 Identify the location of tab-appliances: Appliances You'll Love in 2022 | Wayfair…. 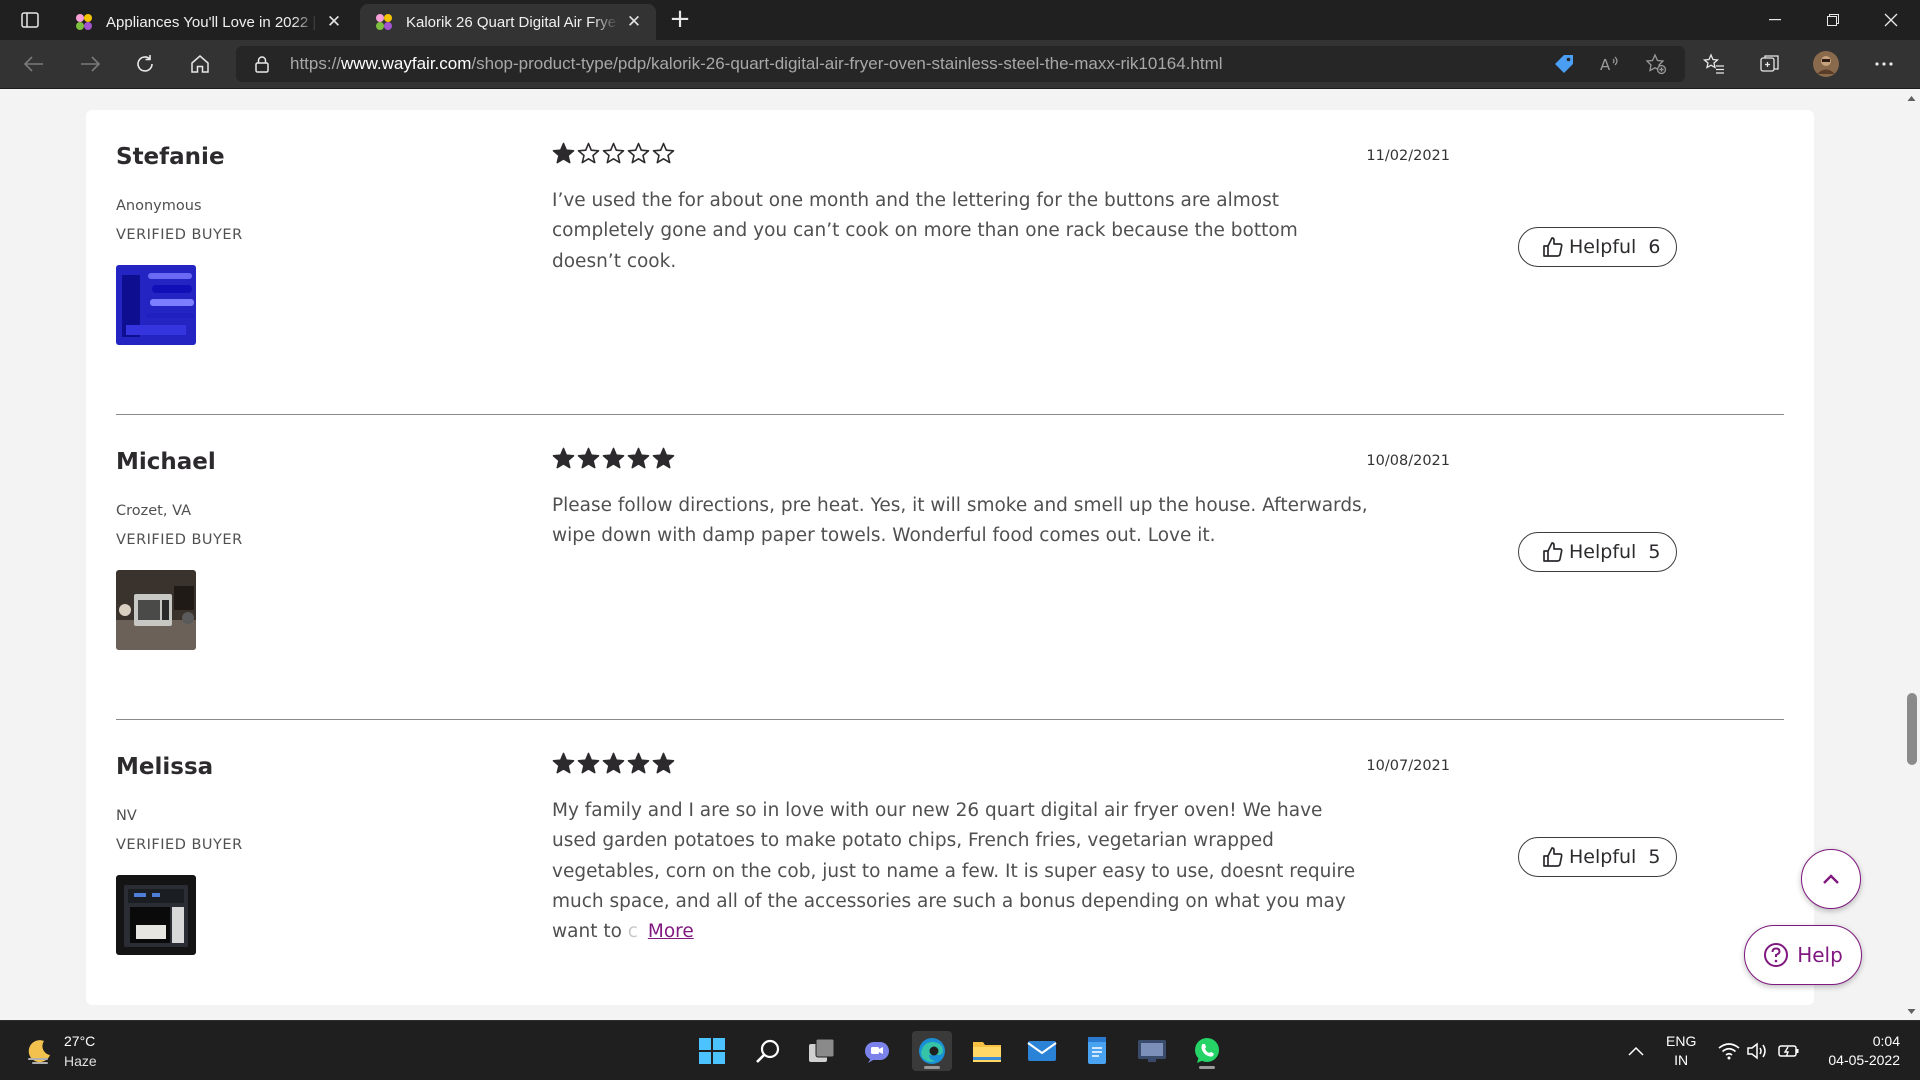
(208, 22).